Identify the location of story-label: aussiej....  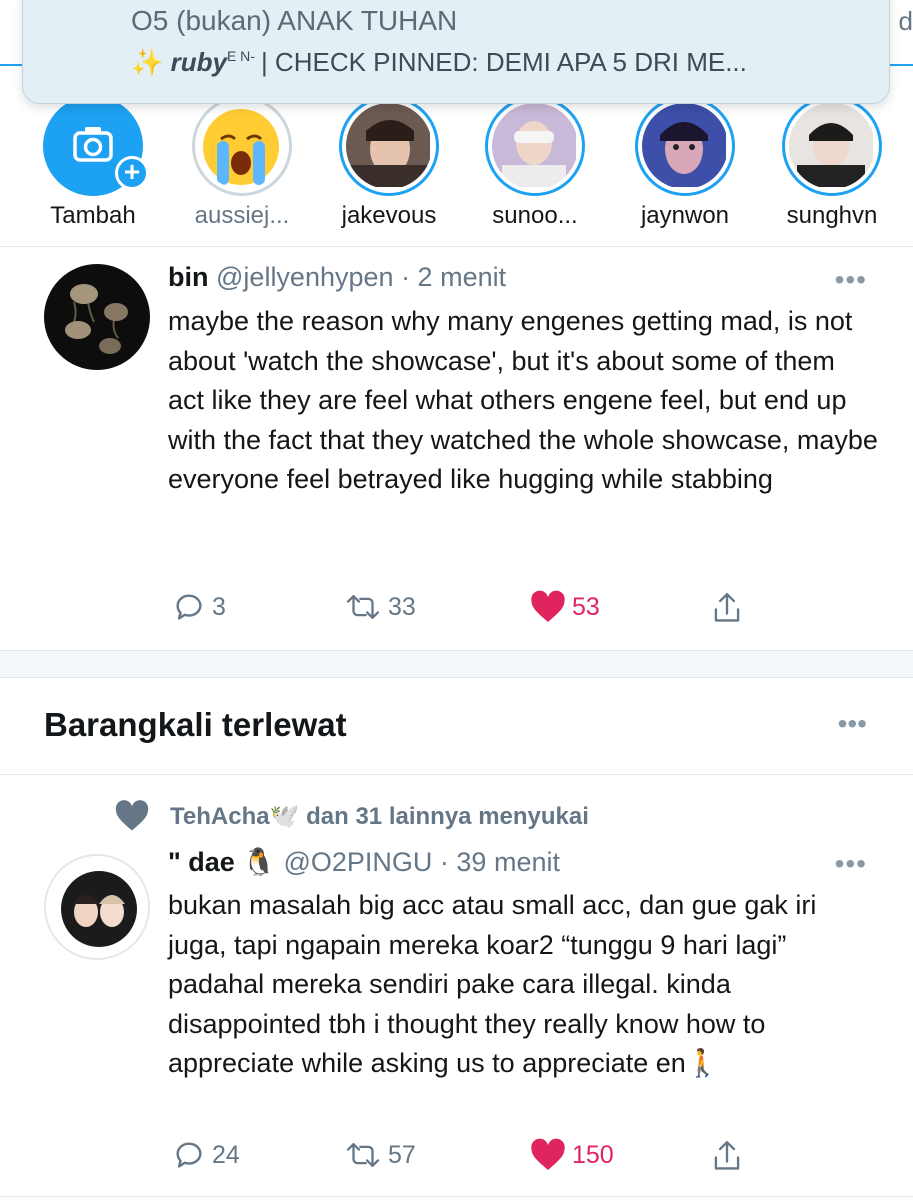
(242, 215).